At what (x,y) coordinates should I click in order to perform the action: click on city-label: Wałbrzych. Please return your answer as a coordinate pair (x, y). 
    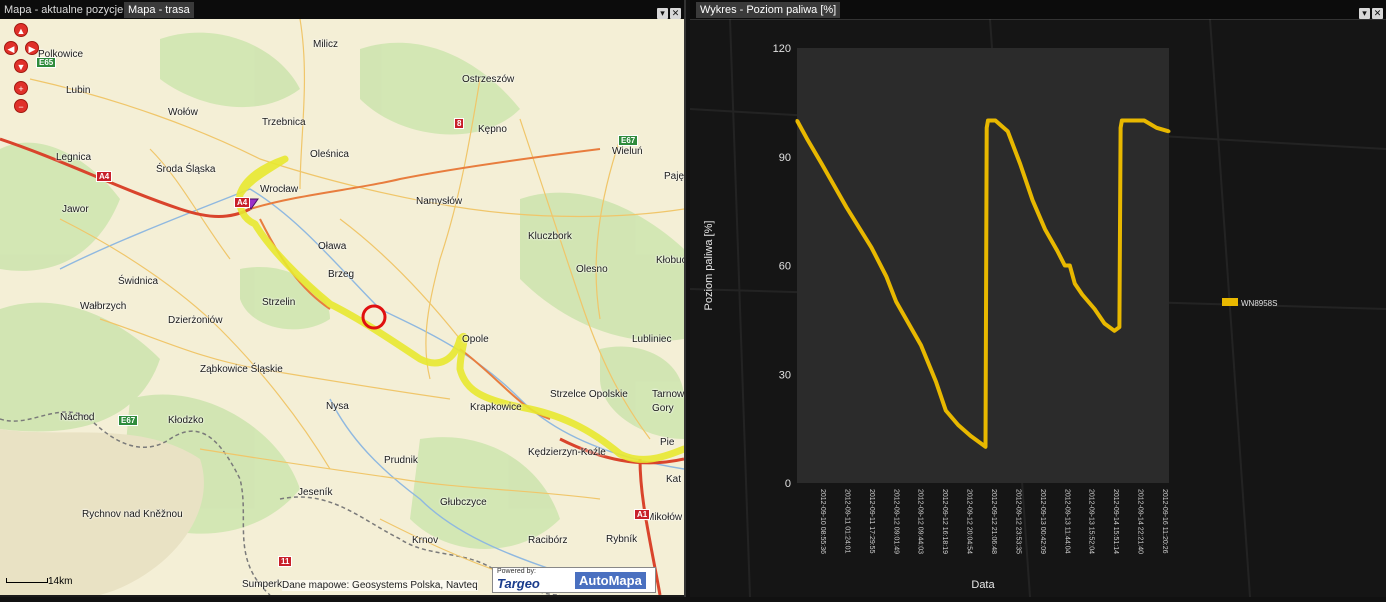
    Looking at the image, I should click on (103, 306).